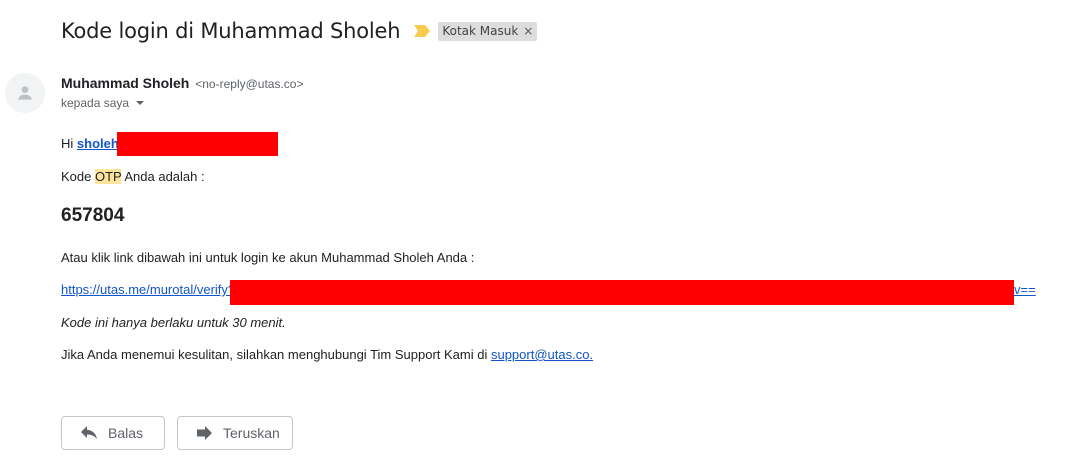 This screenshot has height=475, width=1068. I want to click on forward-icon, so click(204, 433).